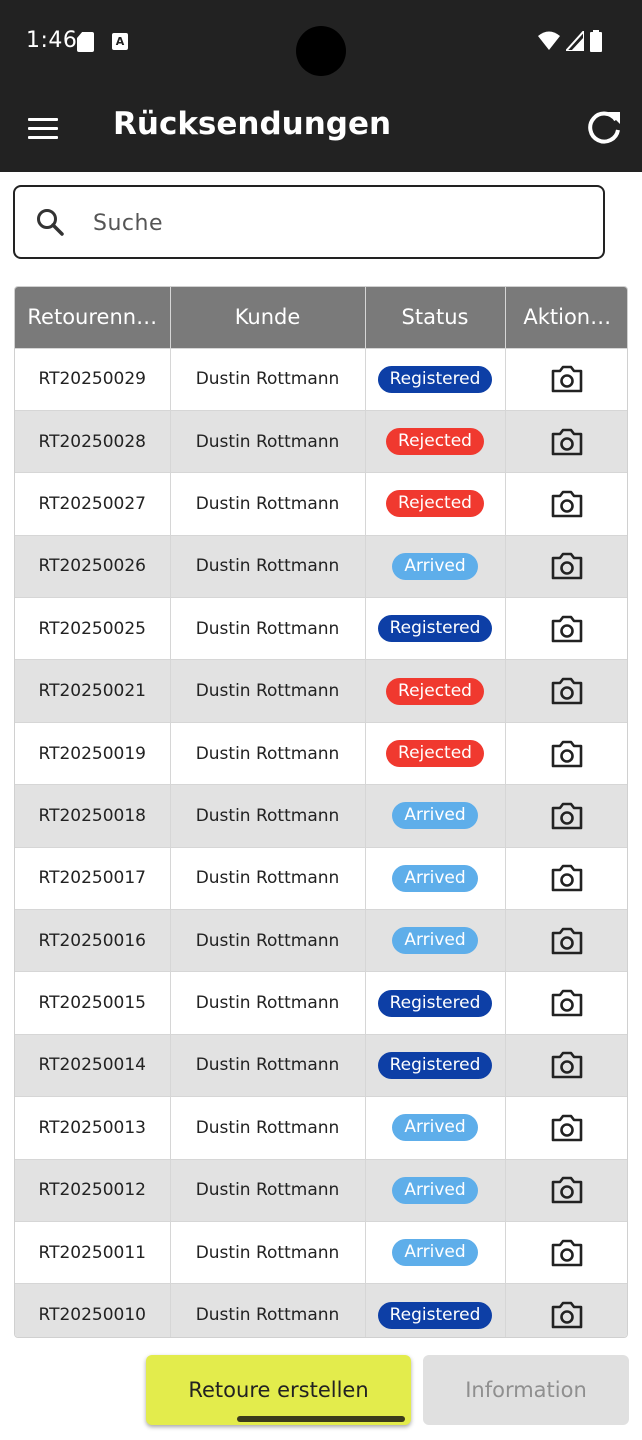 This screenshot has width=642, height=1440. I want to click on create-return-button: Retoure erstellen, so click(278, 1390).